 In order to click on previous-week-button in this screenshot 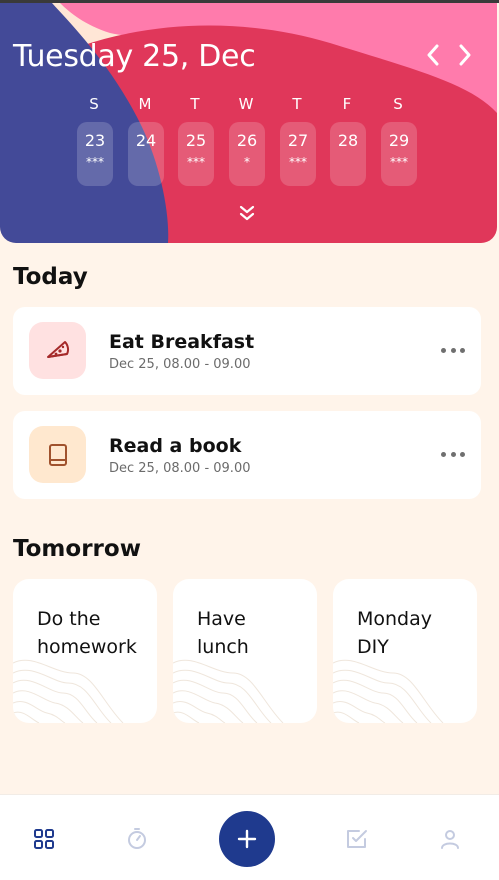, I will do `click(433, 55)`.